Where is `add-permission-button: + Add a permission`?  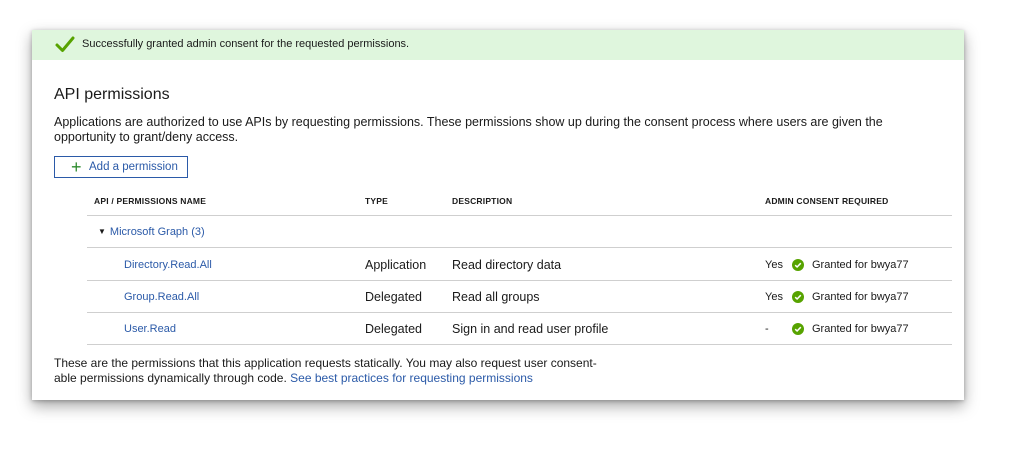 add-permission-button: + Add a permission is located at coordinates (121, 167).